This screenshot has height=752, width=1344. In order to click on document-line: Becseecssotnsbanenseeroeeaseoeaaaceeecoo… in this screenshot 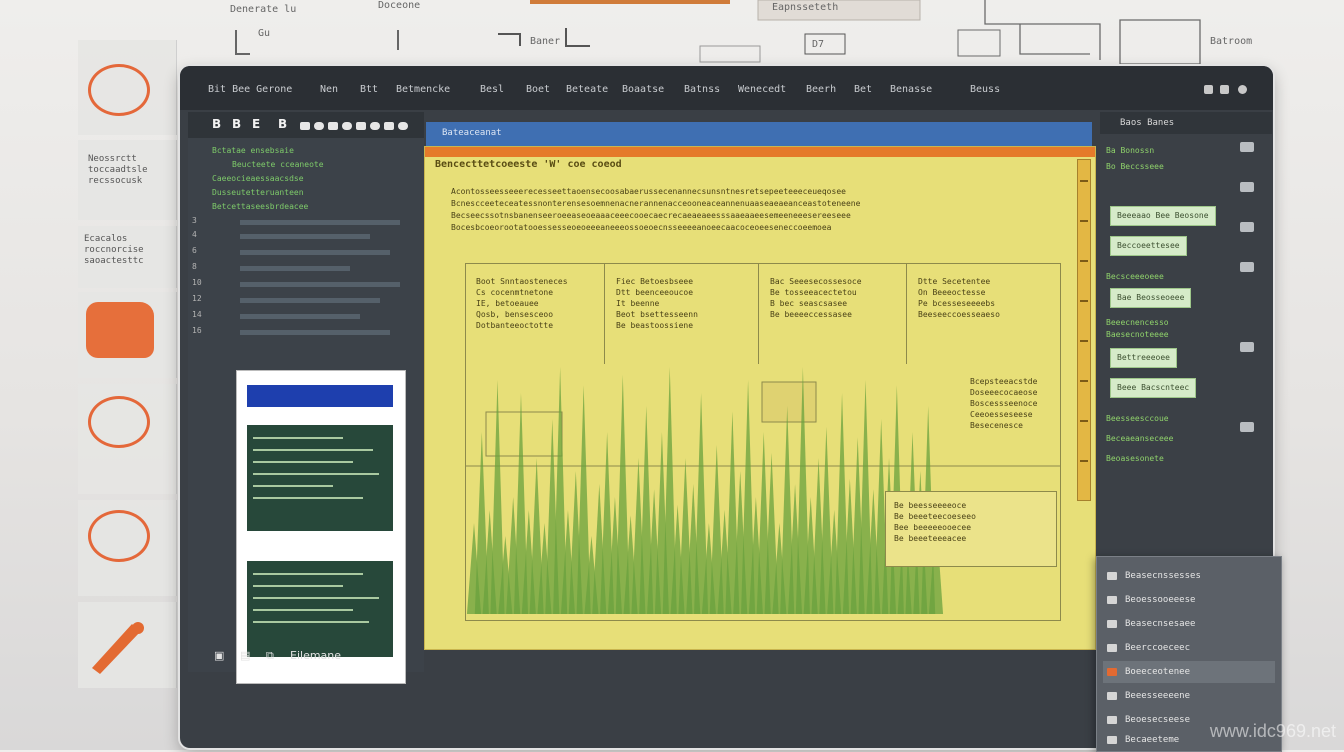, I will do `click(651, 215)`.